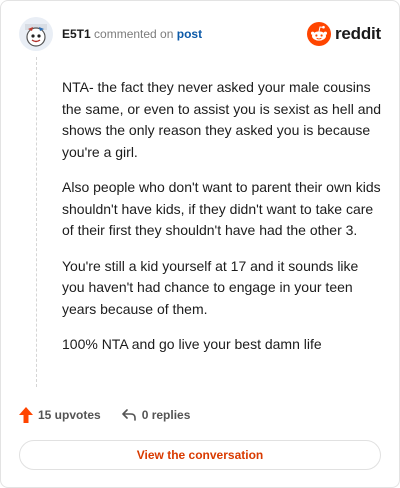  Describe the element at coordinates (128, 415) in the screenshot. I see `reply-icon` at that location.